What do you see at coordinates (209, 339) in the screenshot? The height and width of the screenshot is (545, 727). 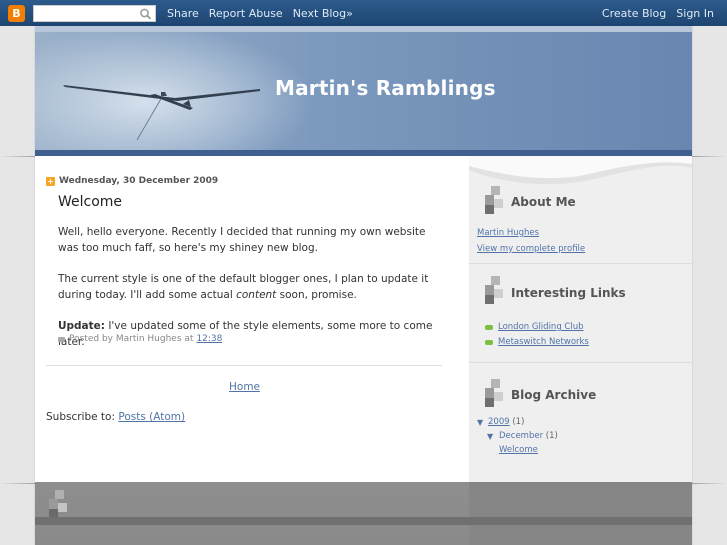 I see `post-timestamp-link: 12:38` at bounding box center [209, 339].